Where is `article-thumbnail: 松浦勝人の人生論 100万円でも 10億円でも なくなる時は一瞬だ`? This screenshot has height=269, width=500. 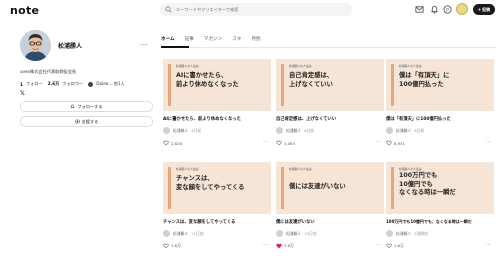
article-thumbnail: 松浦勝人の人生論 100万円でも 10億円でも なくなる時は一瞬だ is located at coordinates (440, 188).